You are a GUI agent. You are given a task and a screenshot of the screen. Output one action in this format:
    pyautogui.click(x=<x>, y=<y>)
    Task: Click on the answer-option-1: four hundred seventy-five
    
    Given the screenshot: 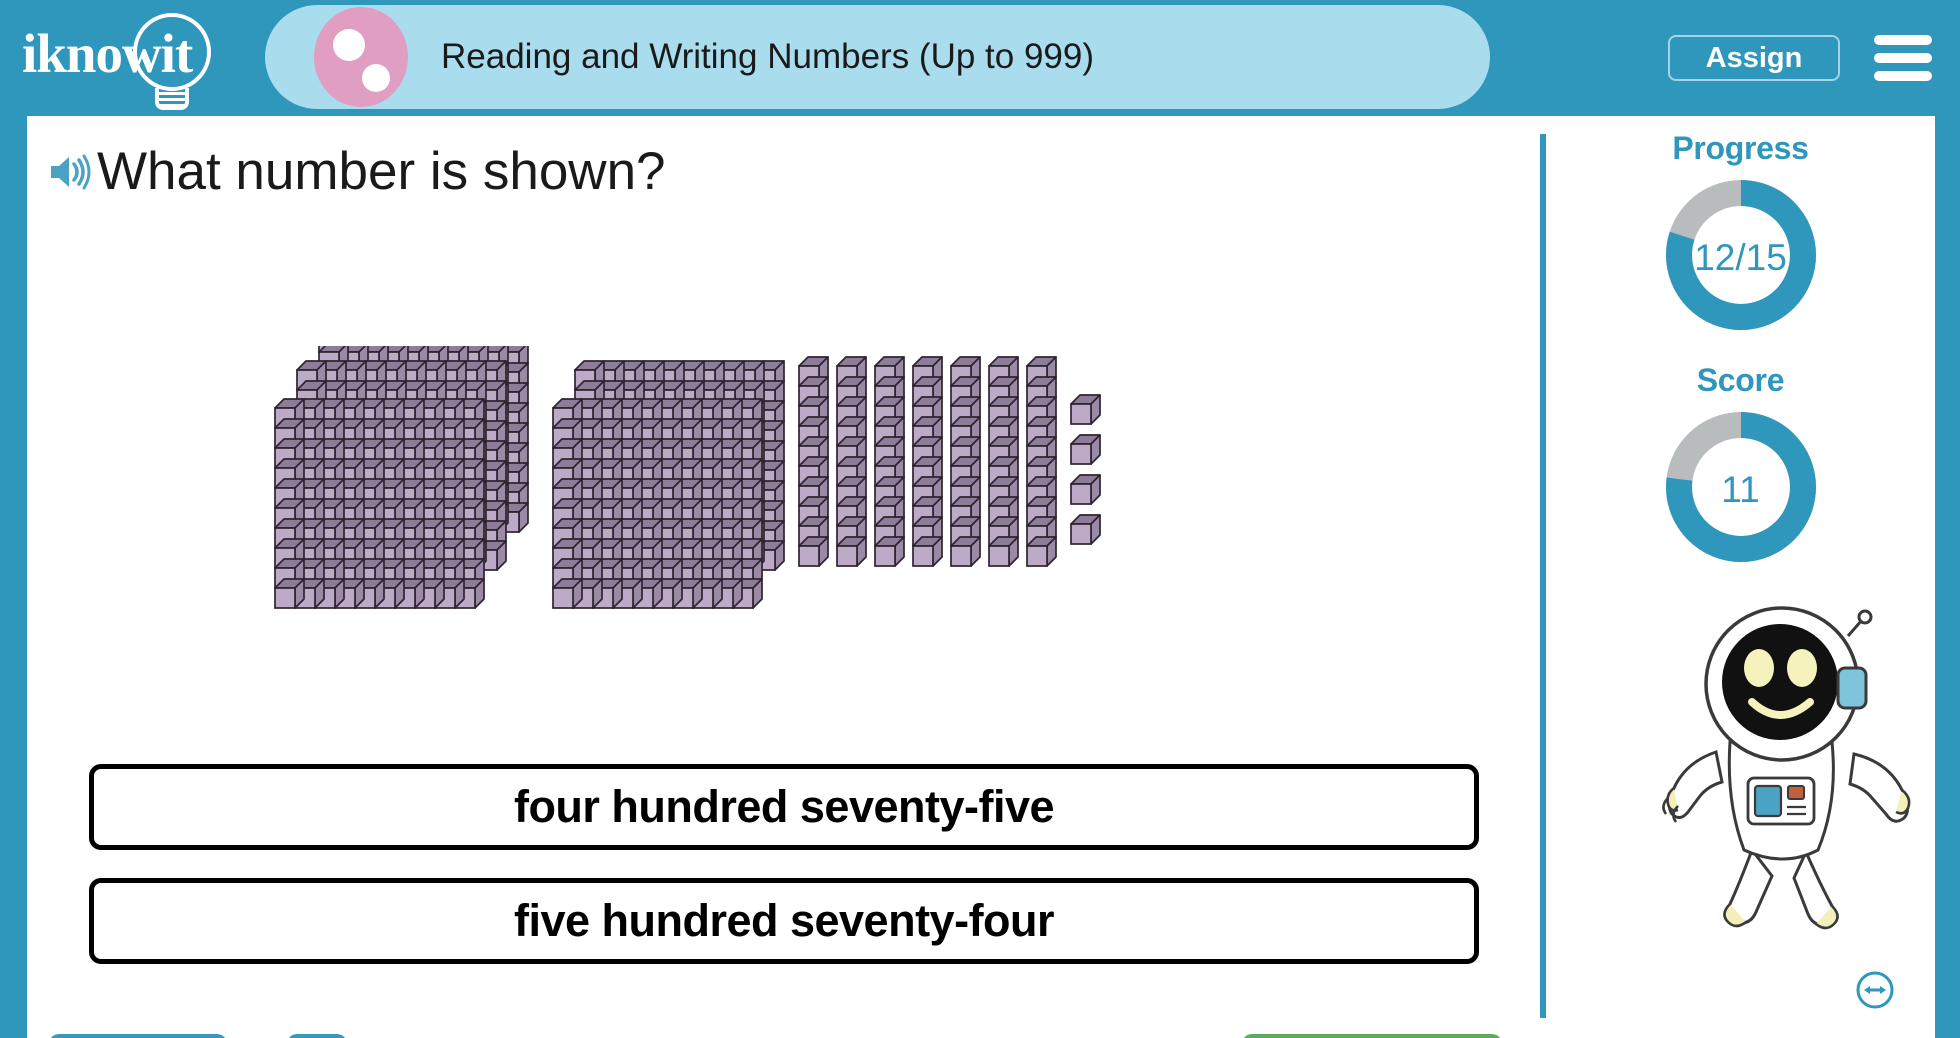 What is the action you would take?
    pyautogui.click(x=784, y=807)
    